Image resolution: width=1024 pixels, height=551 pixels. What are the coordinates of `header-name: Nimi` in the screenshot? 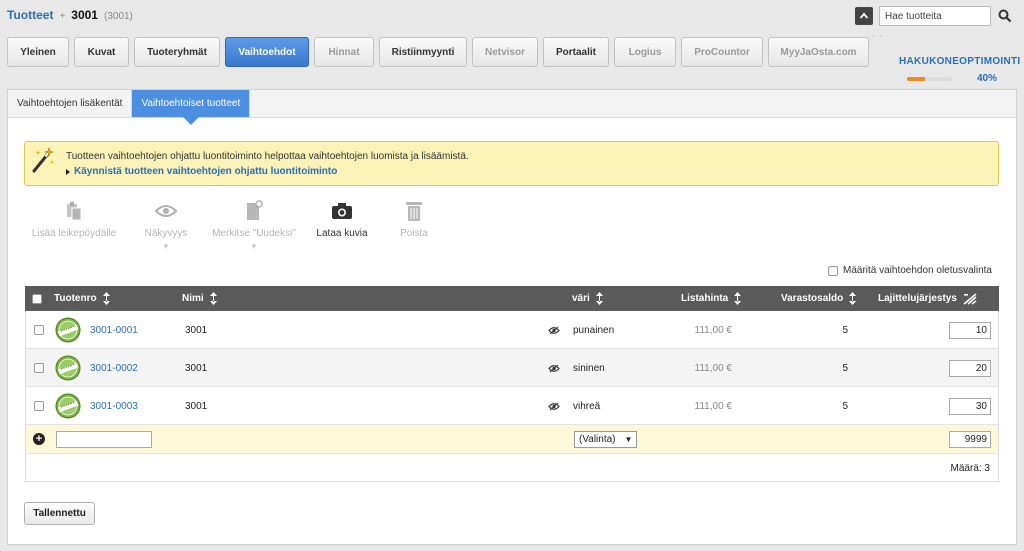 It's located at (199, 298).